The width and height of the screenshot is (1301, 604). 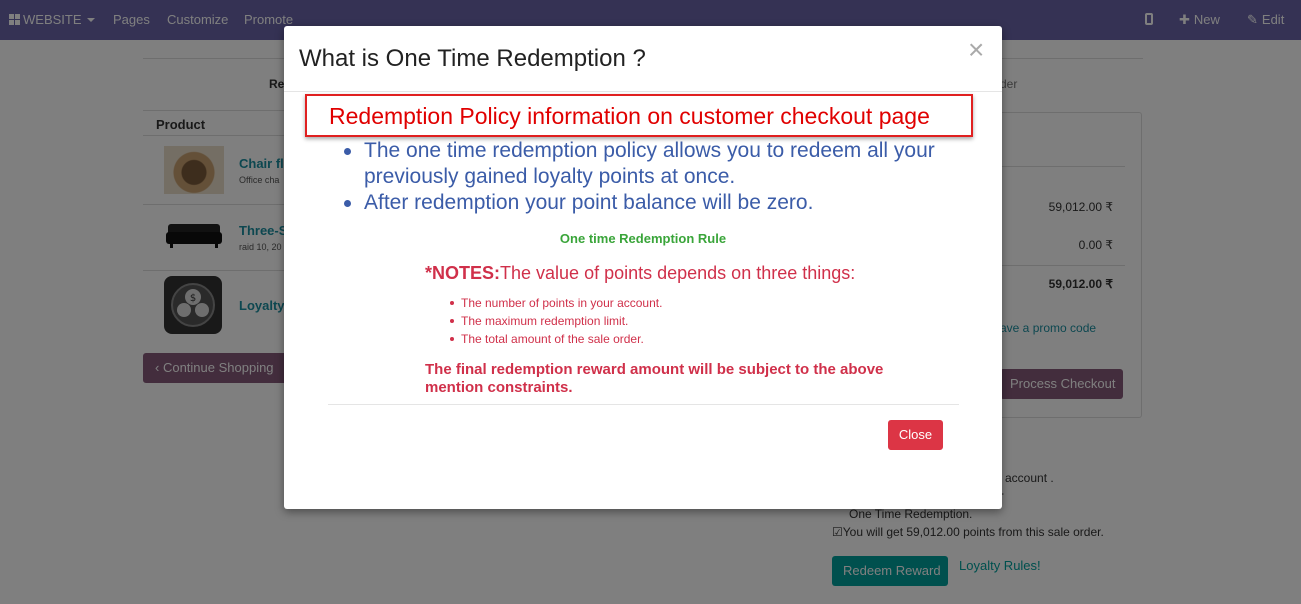 What do you see at coordinates (643, 238) in the screenshot?
I see `rule-title: One time Redemption Rule` at bounding box center [643, 238].